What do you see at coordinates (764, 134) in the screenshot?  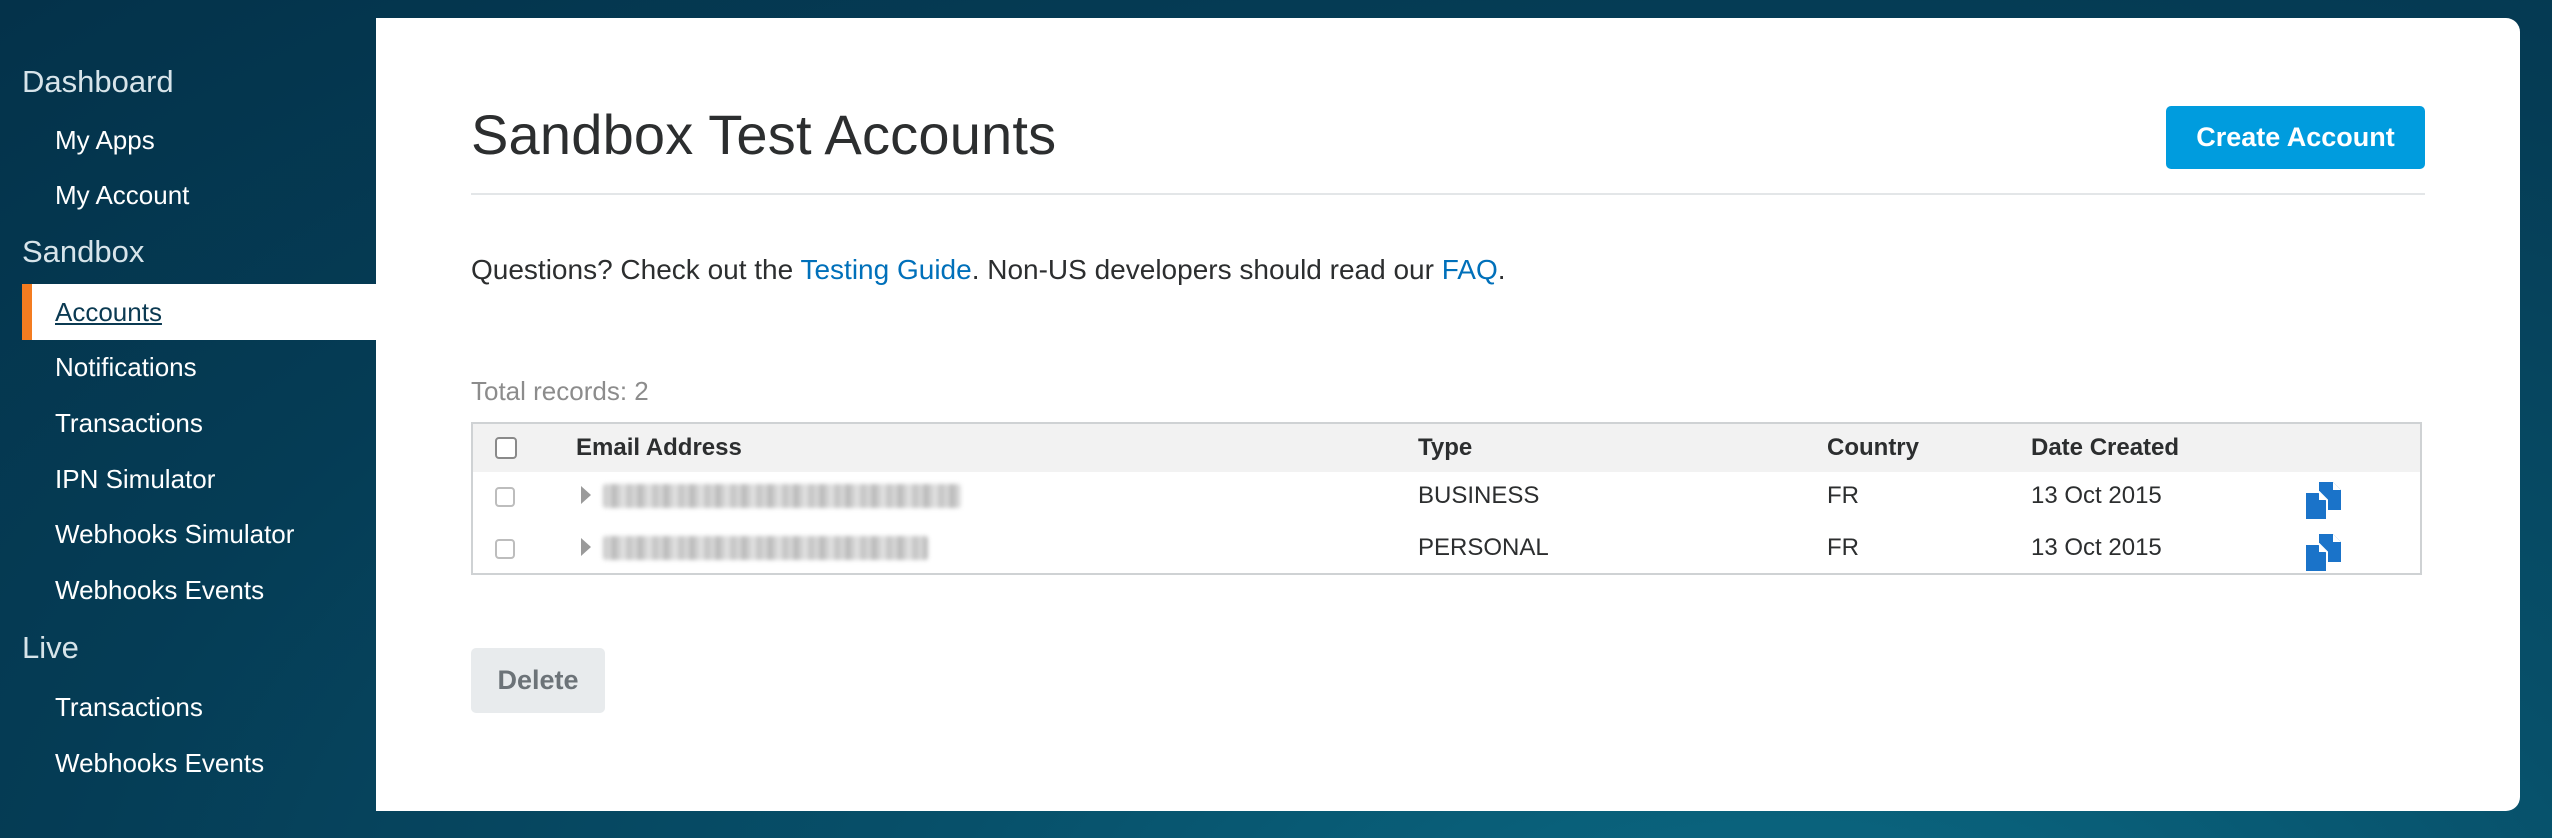 I see `page-title: Sandbox Test Accounts` at bounding box center [764, 134].